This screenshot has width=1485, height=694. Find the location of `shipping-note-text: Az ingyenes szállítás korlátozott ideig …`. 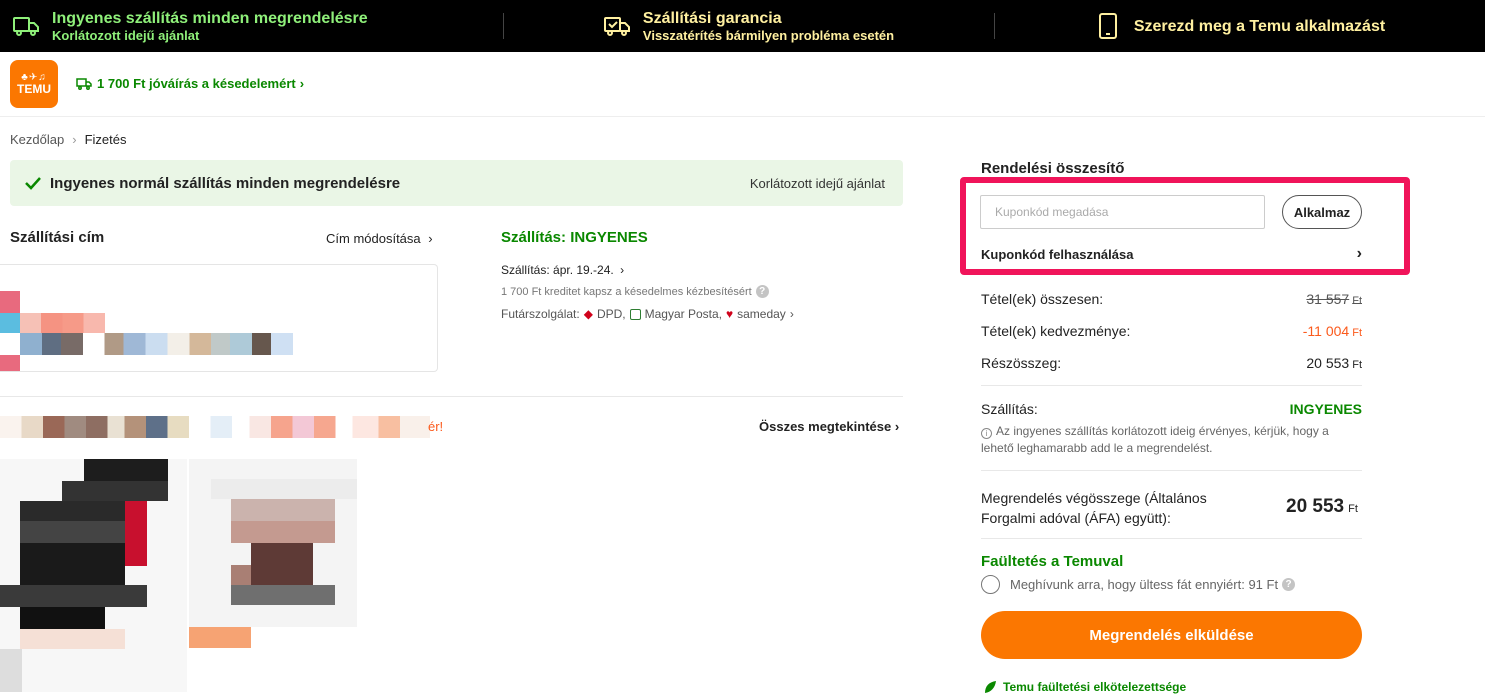

shipping-note-text: Az ingyenes szállítás korlátozott ideig … is located at coordinates (1155, 439).